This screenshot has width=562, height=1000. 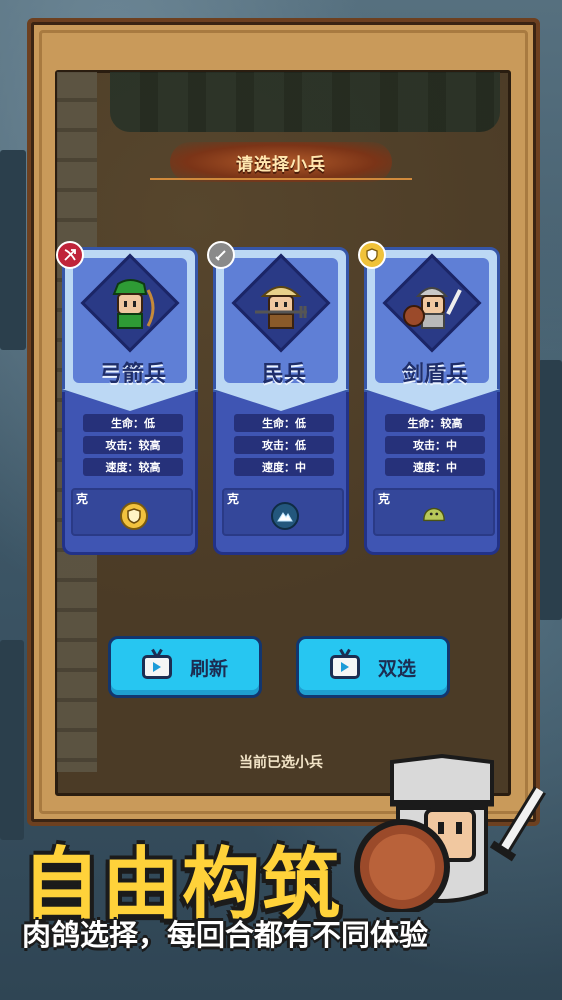 I want to click on militia-unit-icon, so click(x=281, y=307).